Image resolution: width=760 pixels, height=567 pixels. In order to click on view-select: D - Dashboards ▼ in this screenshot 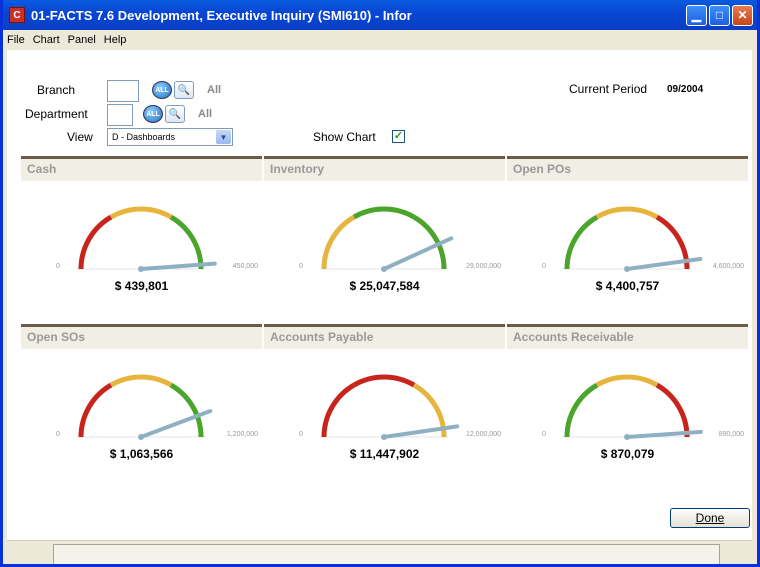, I will do `click(170, 137)`.